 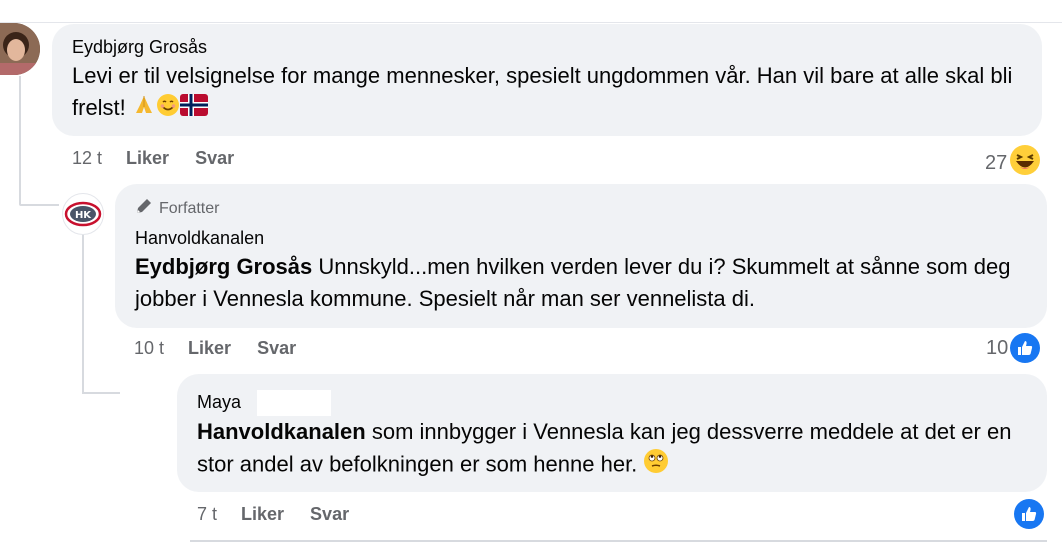 What do you see at coordinates (144, 109) in the screenshot?
I see `praying-hands-icon` at bounding box center [144, 109].